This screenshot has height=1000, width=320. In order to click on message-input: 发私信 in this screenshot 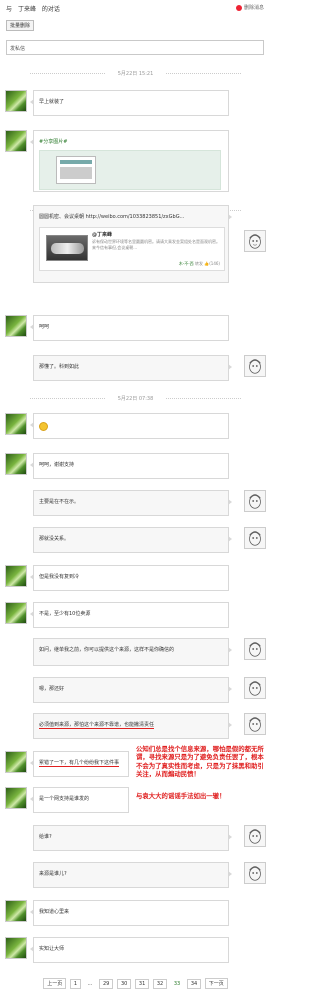, I will do `click(135, 47)`.